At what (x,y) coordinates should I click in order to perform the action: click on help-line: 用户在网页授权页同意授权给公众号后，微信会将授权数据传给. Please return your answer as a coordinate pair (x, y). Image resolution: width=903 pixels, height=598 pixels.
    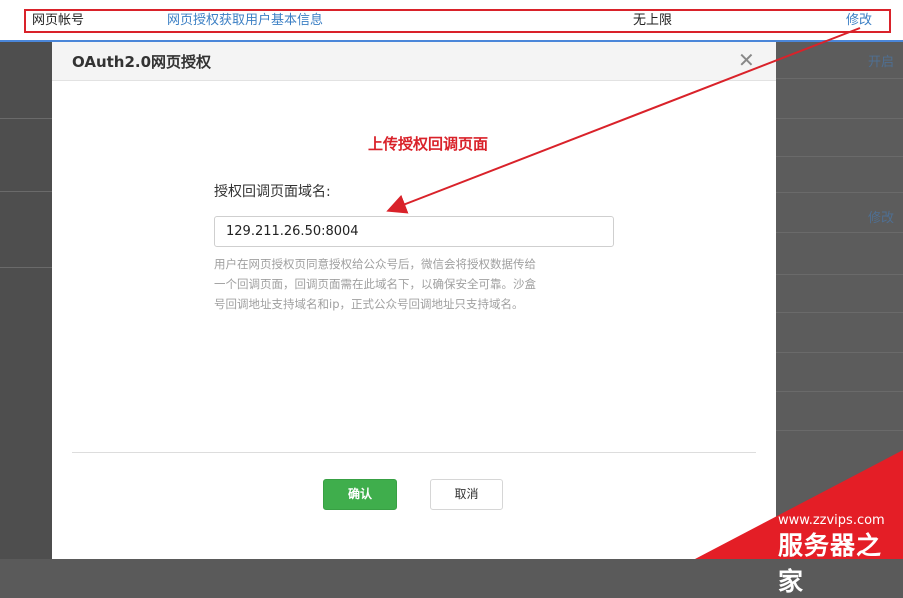
    Looking at the image, I should click on (375, 264).